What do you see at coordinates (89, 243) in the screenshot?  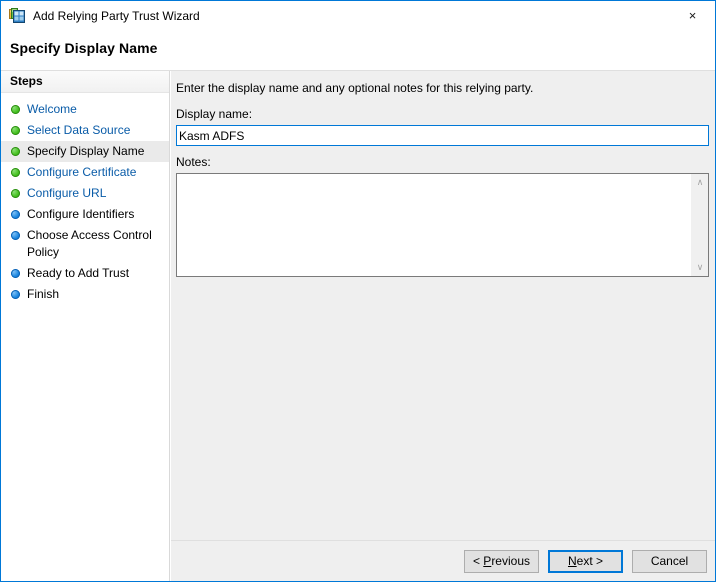 I see `sidebar-item-label: Choose Access Control Policy` at bounding box center [89, 243].